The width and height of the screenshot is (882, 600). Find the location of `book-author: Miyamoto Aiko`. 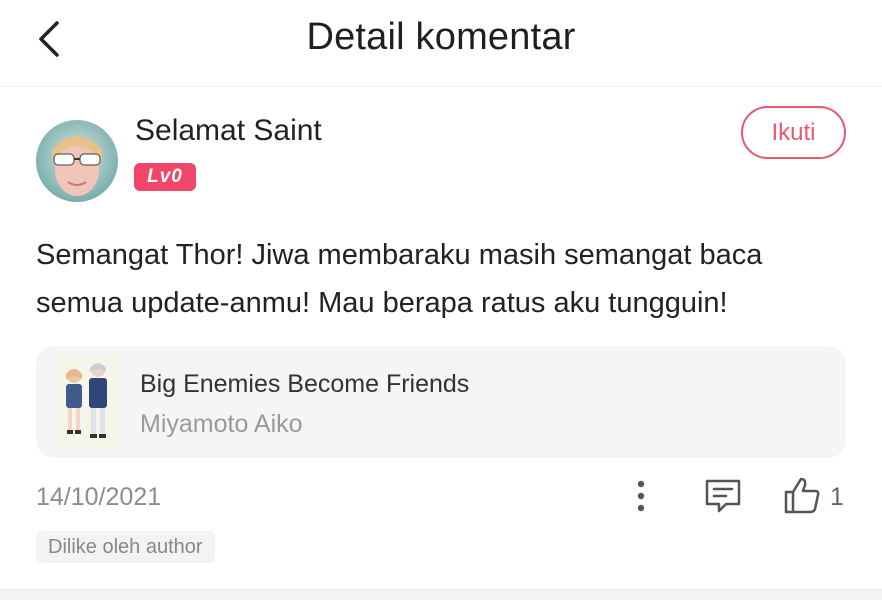

book-author: Miyamoto Aiko is located at coordinates (221, 424).